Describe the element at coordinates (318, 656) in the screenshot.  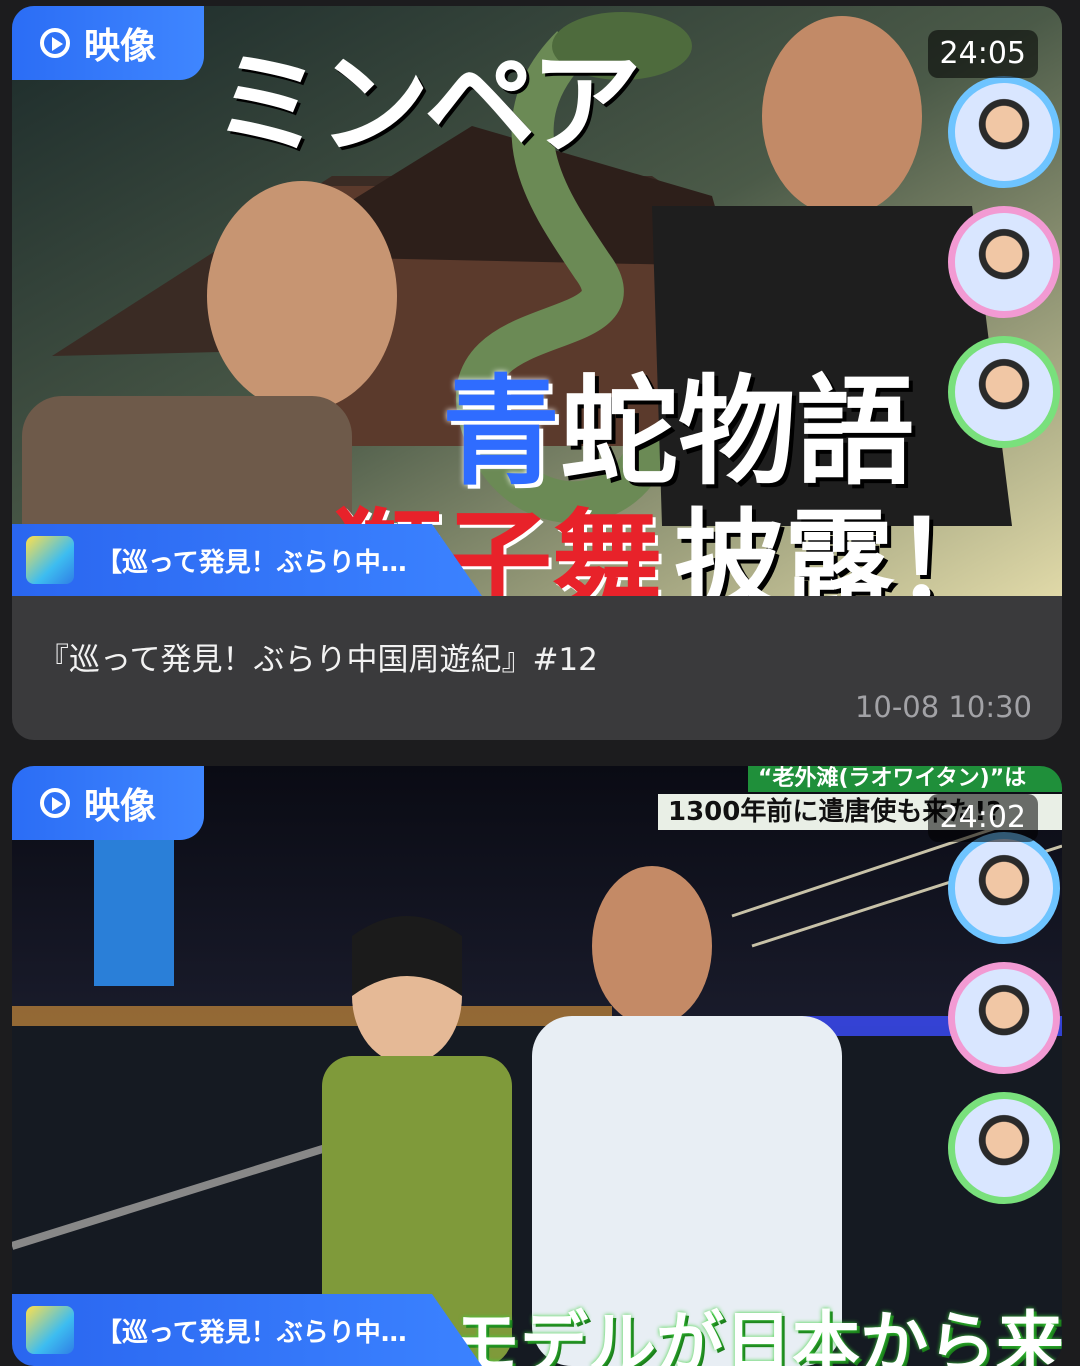
I see `video-title: 『巡って発見！ぶらり中国周遊紀』#12` at that location.